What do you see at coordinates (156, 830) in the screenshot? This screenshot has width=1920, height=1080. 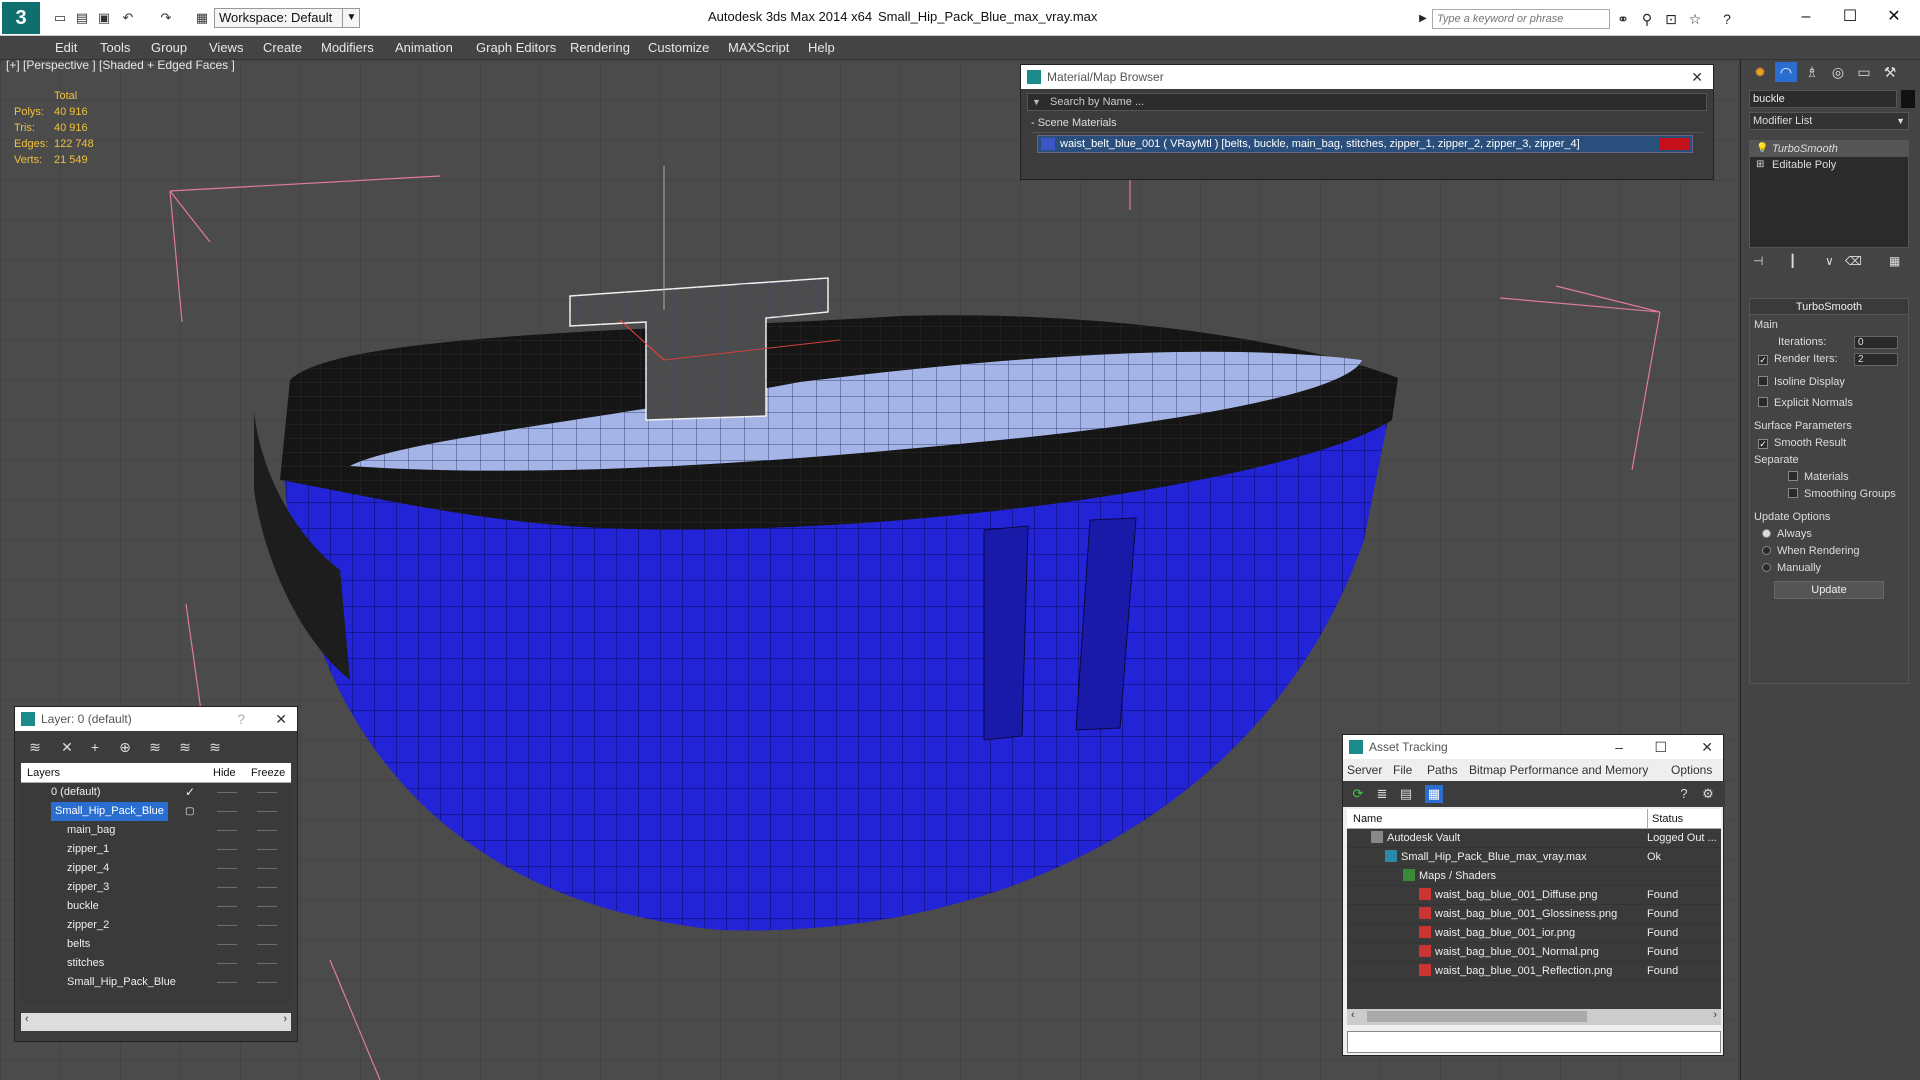 I see `object-row: main_bag —— ——` at bounding box center [156, 830].